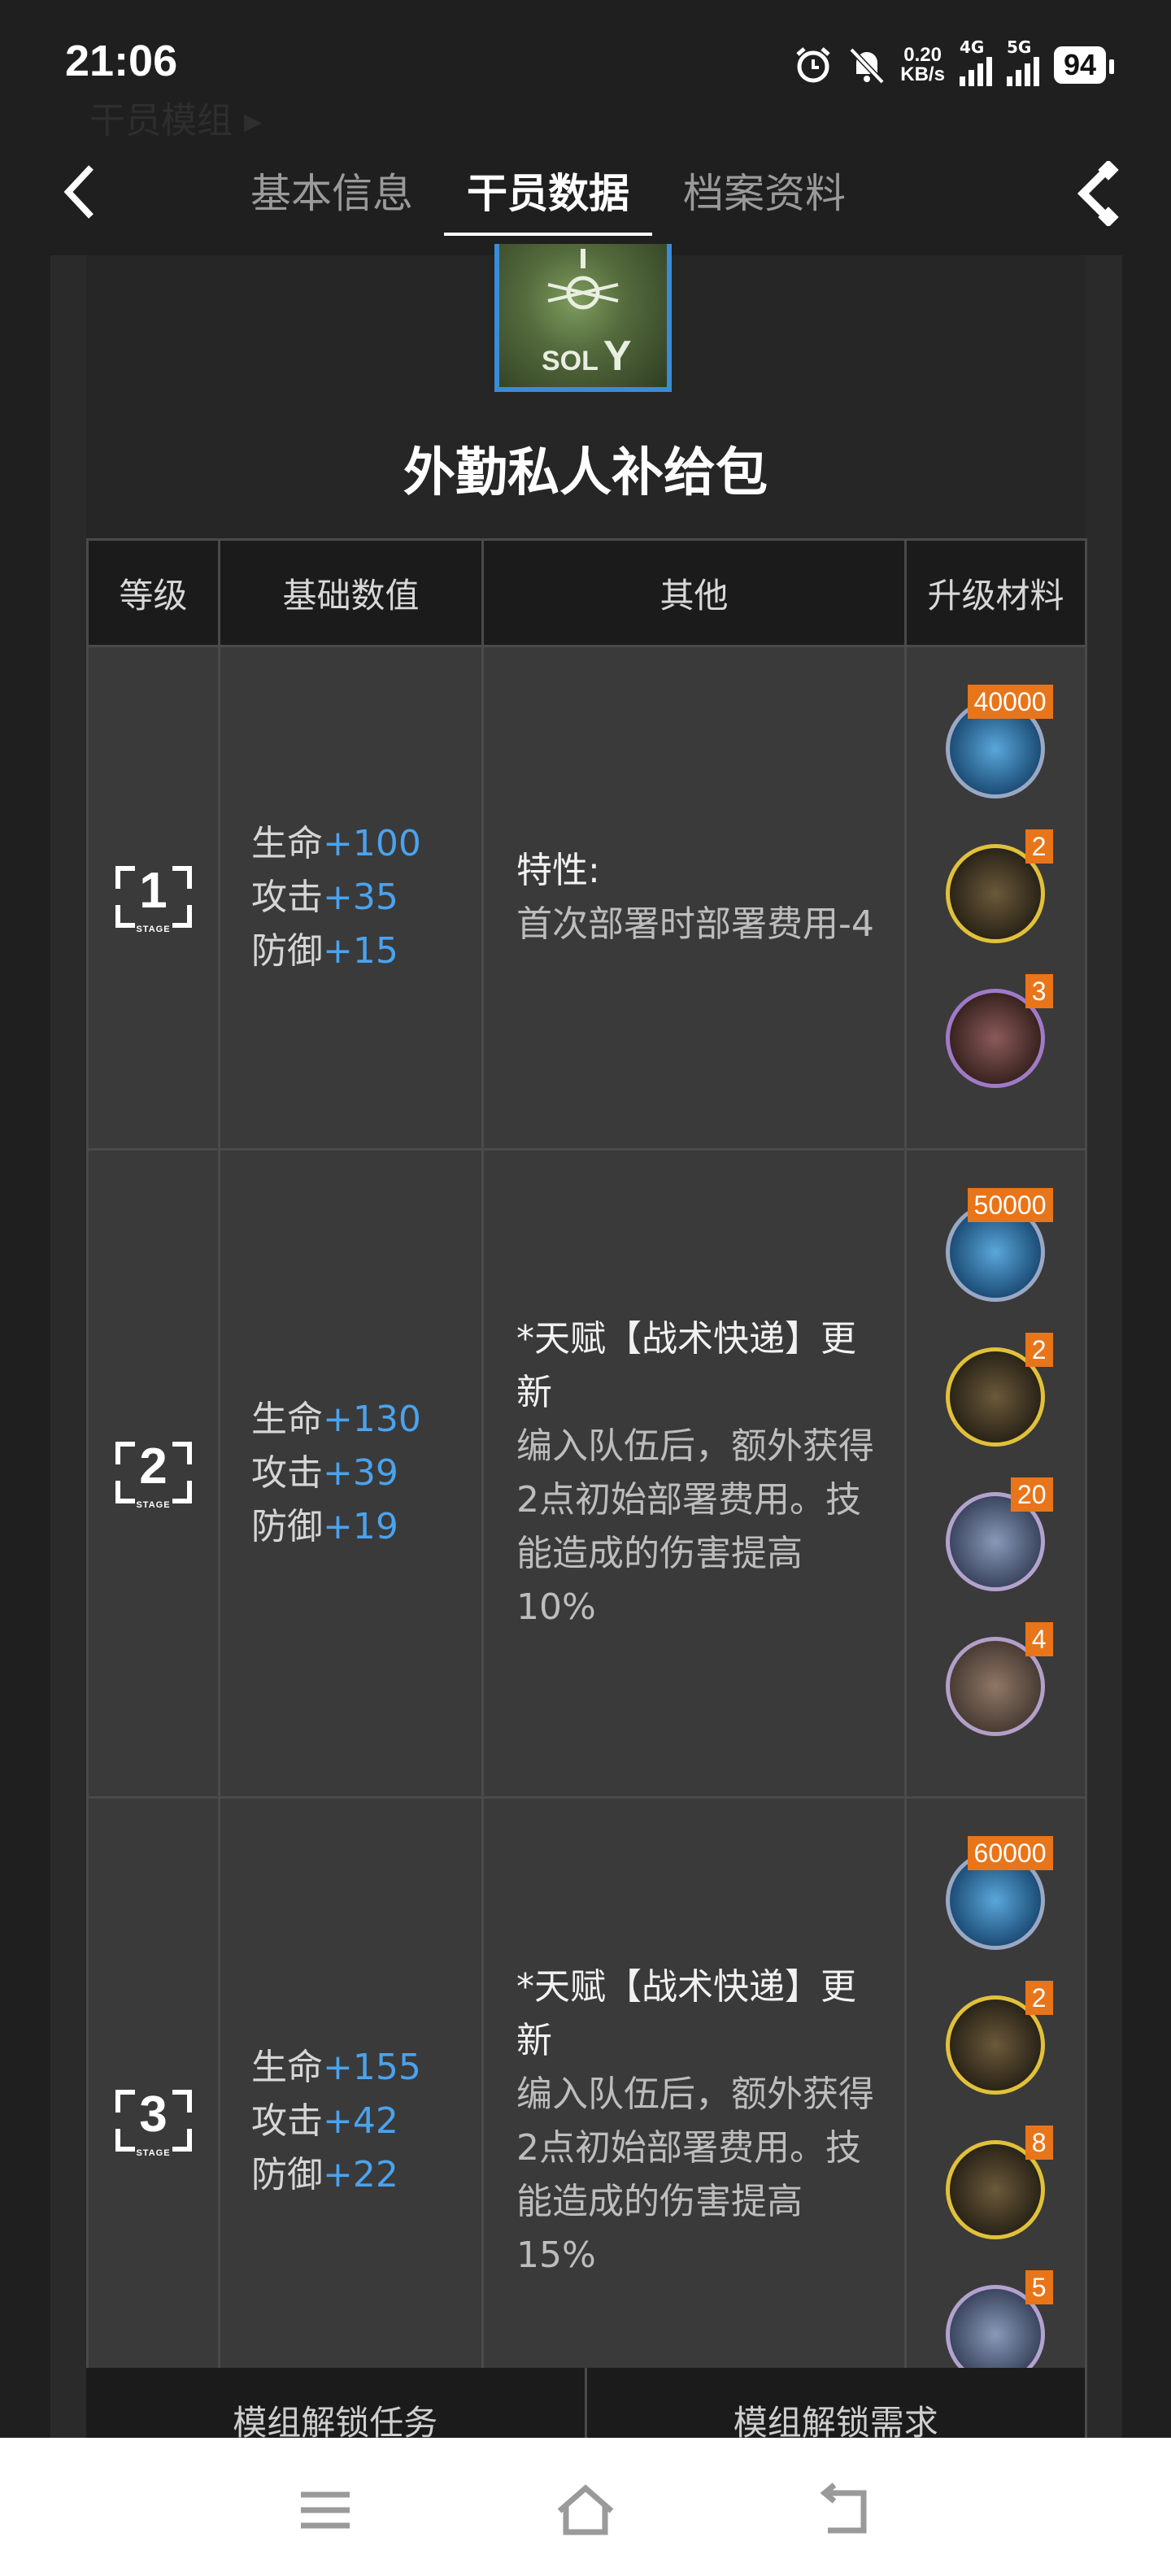 Image resolution: width=1171 pixels, height=2576 pixels. I want to click on module-icon-label: SOL, so click(570, 361).